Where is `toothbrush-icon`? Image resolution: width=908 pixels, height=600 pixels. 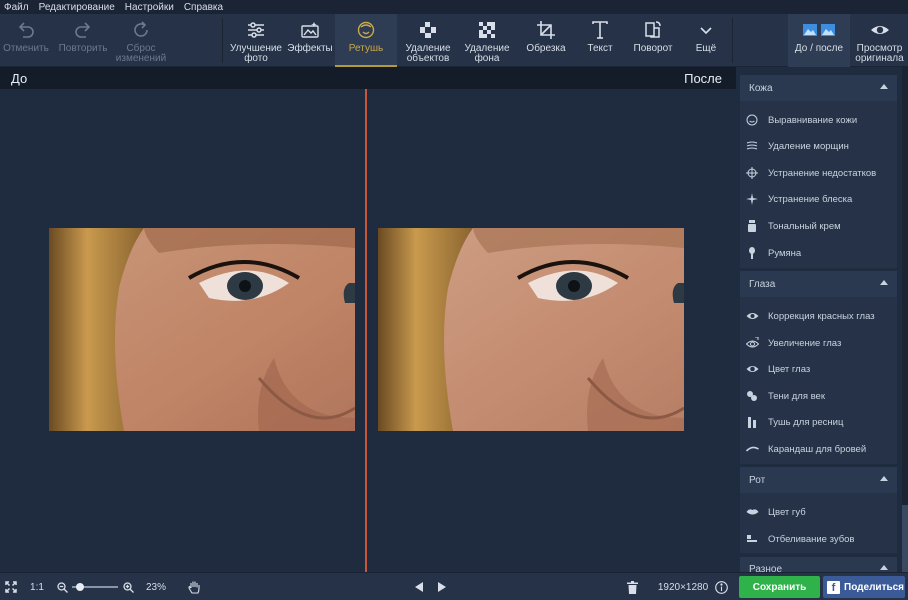 toothbrush-icon is located at coordinates (752, 539).